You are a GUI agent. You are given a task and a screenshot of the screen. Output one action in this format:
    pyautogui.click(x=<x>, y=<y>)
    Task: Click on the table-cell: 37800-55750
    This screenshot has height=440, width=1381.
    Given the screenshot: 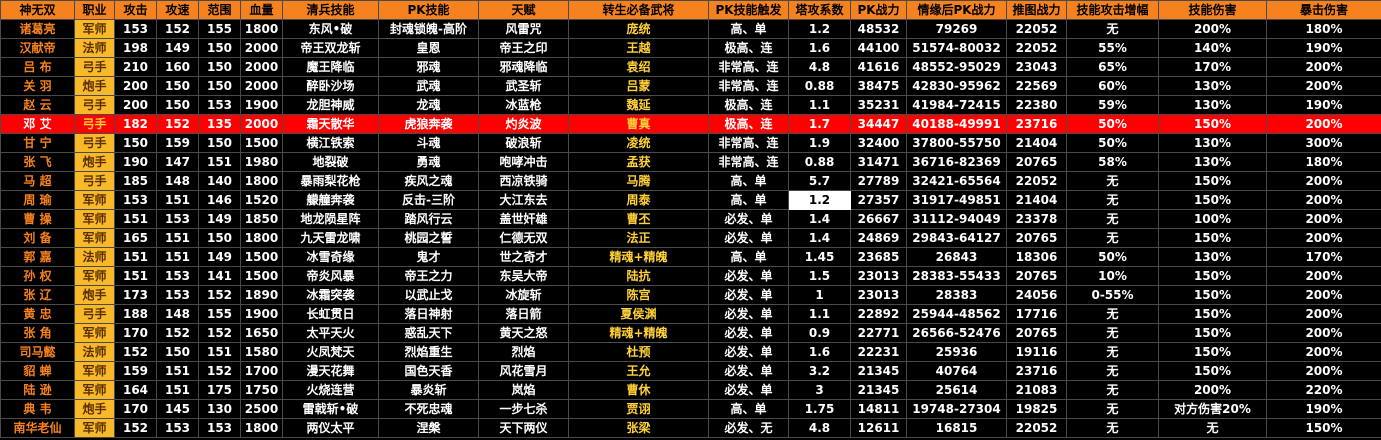 What is the action you would take?
    pyautogui.click(x=956, y=143)
    